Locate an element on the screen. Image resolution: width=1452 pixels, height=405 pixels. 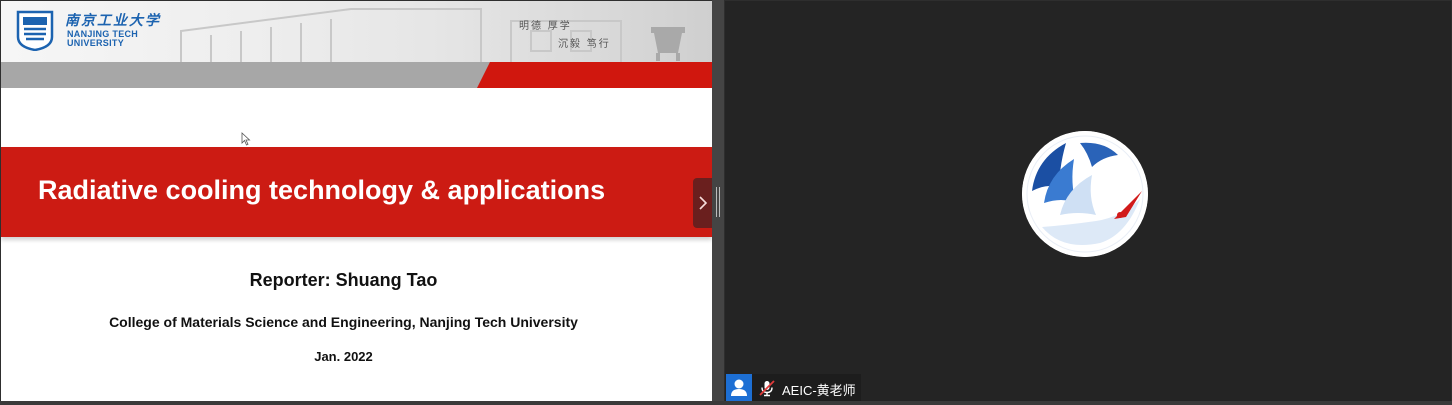
participant-avatar is located at coordinates (1085, 194).